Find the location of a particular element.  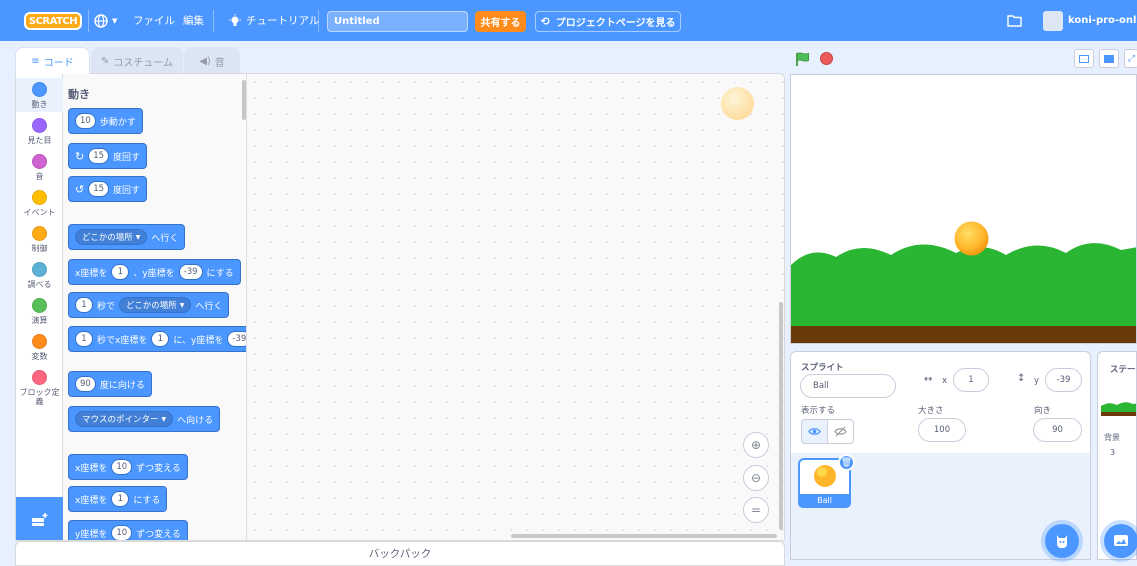

block-text: ずつ変える is located at coordinates (158, 468).